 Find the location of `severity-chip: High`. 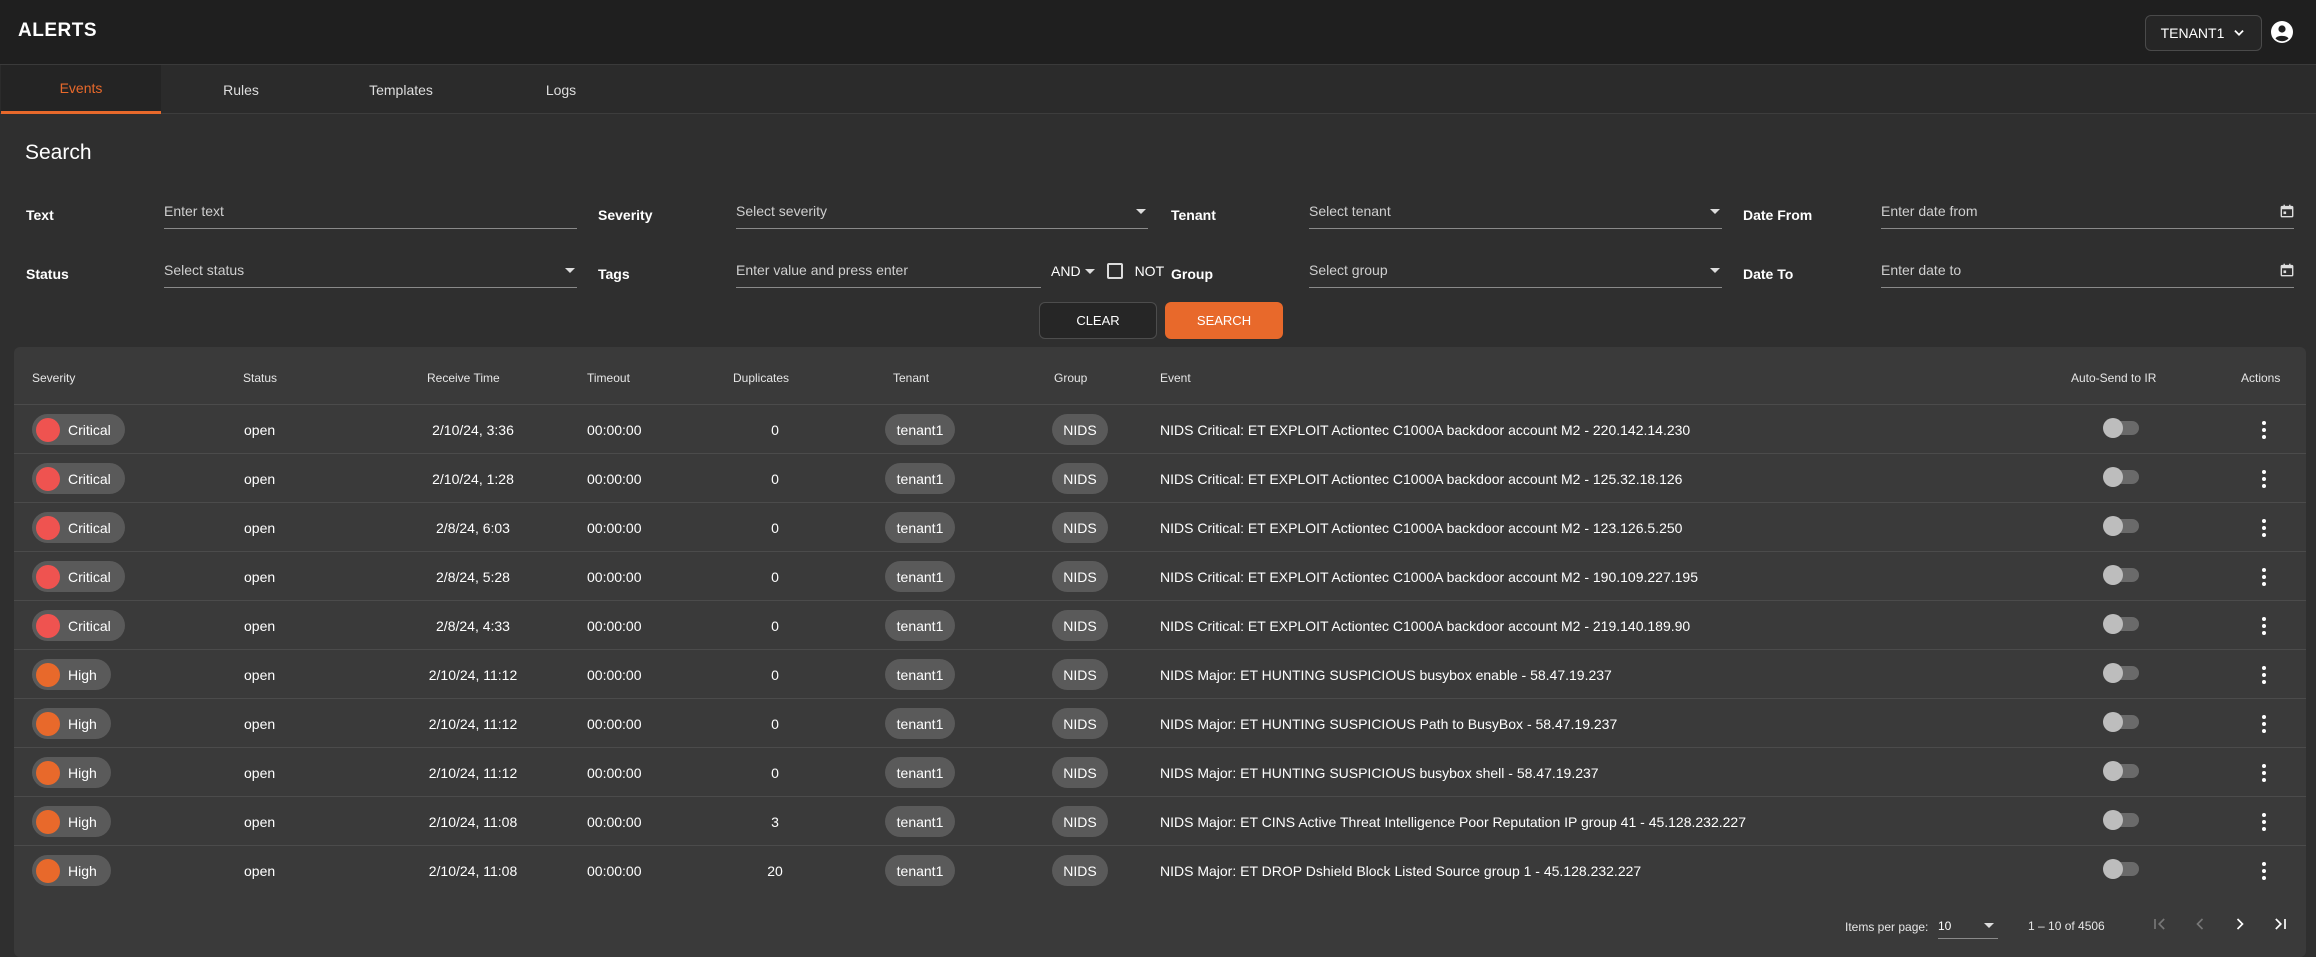

severity-chip: High is located at coordinates (71, 723).